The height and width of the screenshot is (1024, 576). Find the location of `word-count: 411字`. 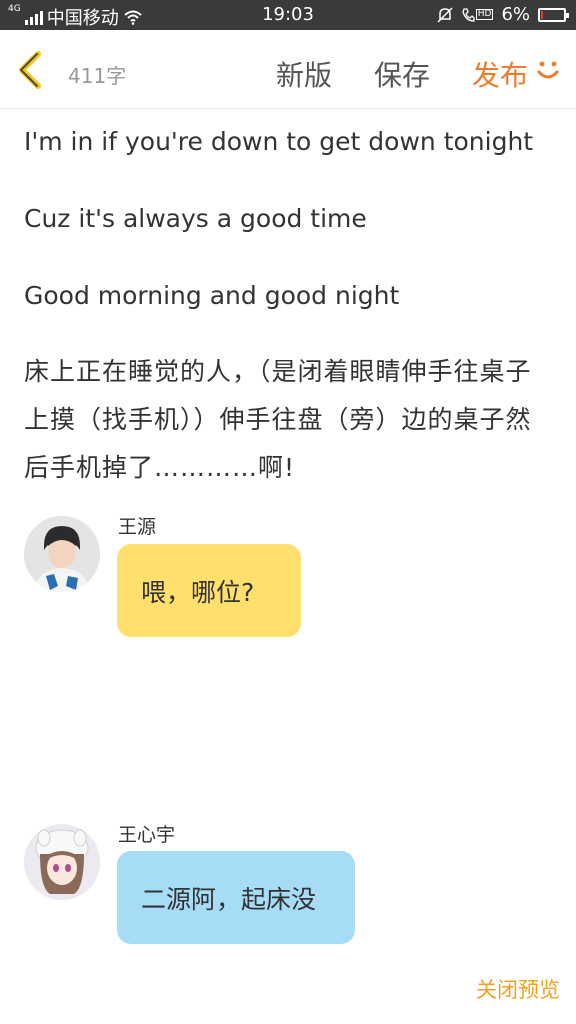

word-count: 411字 is located at coordinates (97, 76).